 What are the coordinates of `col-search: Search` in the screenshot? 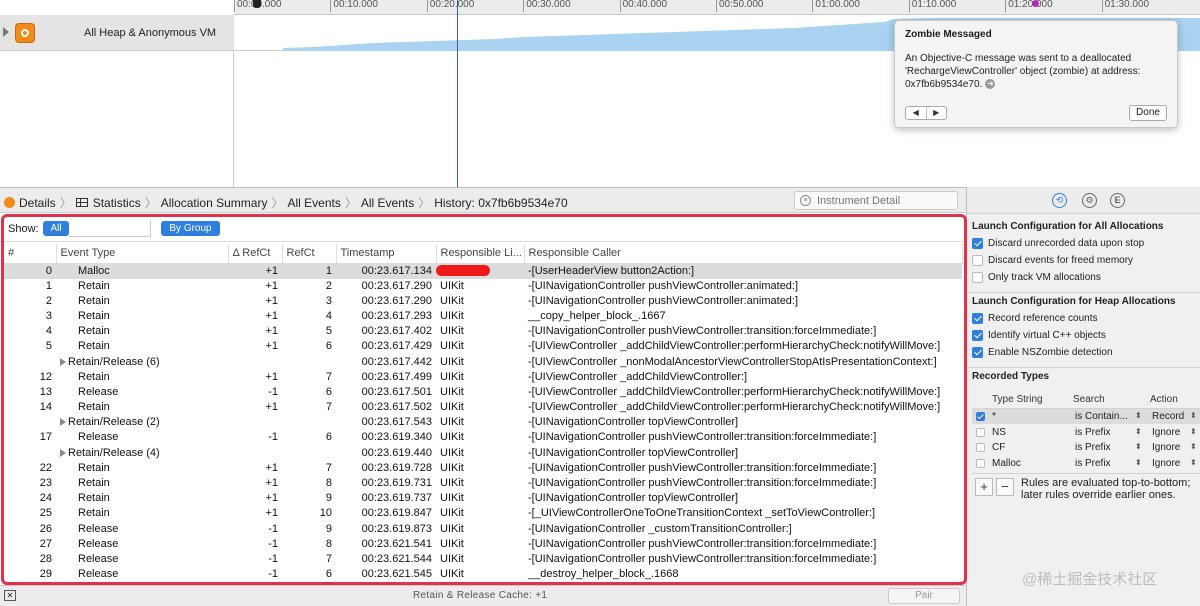 It's located at (1089, 399).